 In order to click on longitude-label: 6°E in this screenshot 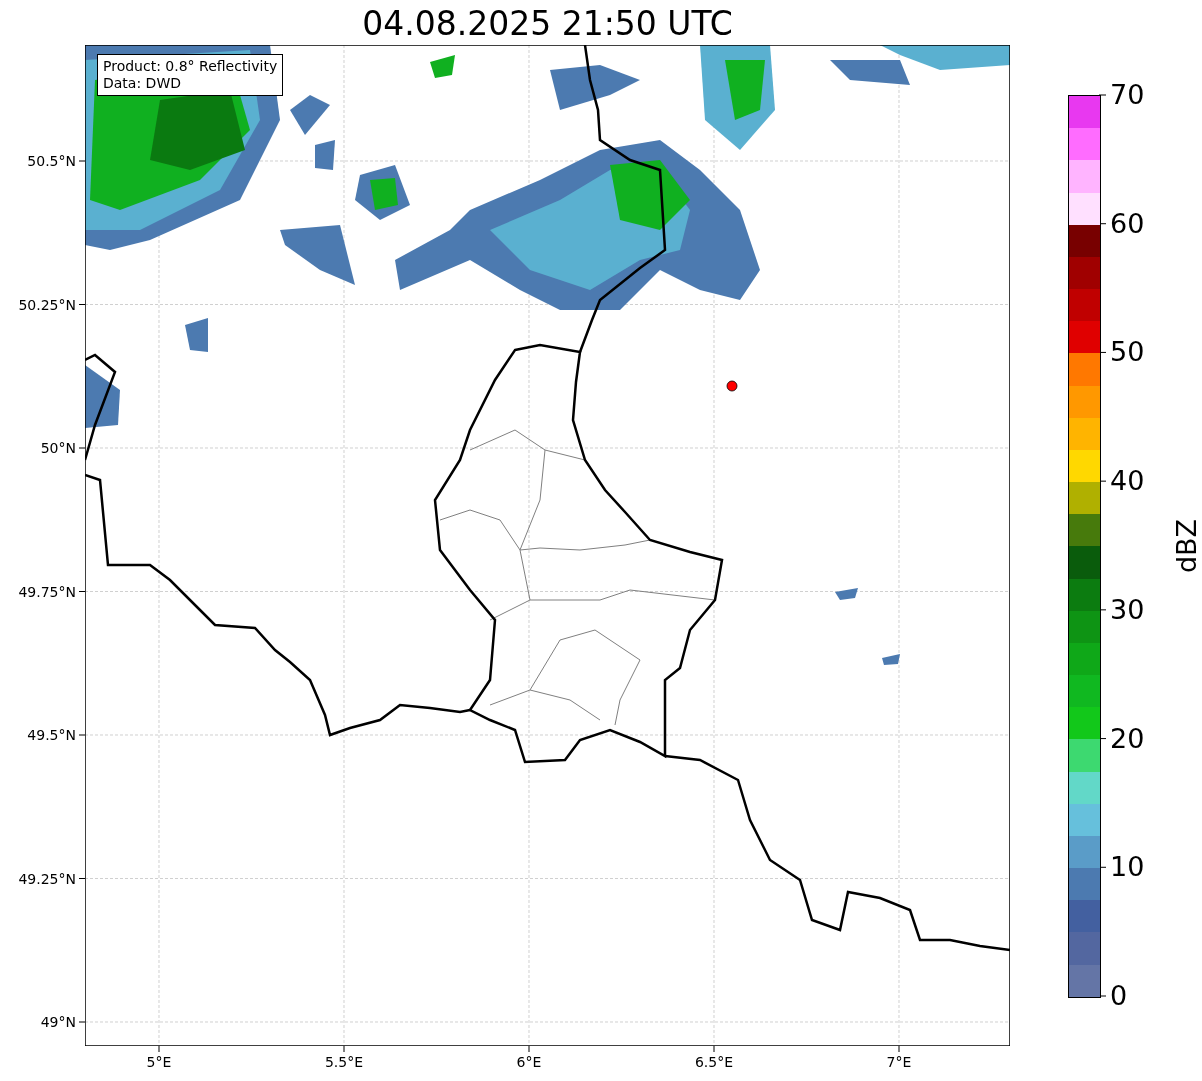, I will do `click(529, 1062)`.